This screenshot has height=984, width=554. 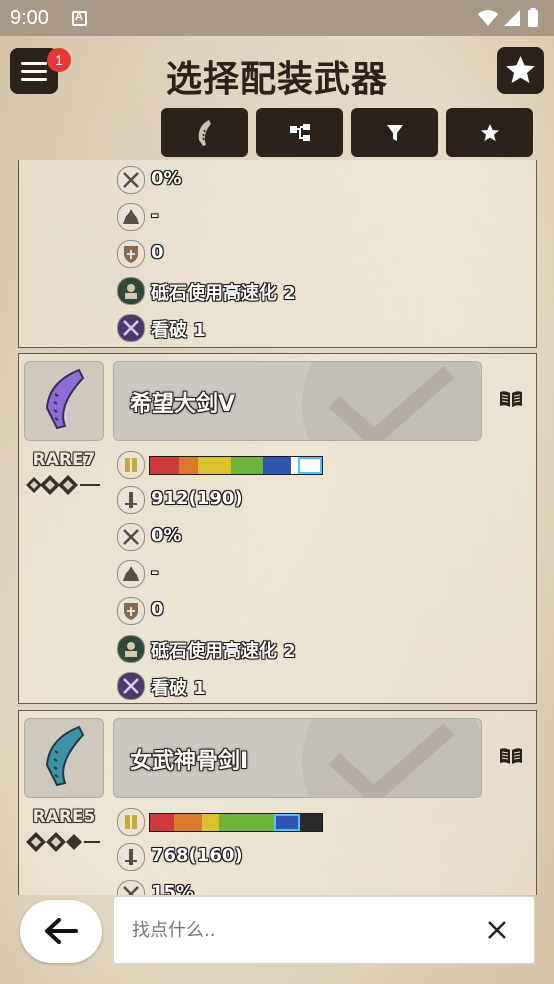 What do you see at coordinates (64, 460) in the screenshot?
I see `rarity-label: RARE7` at bounding box center [64, 460].